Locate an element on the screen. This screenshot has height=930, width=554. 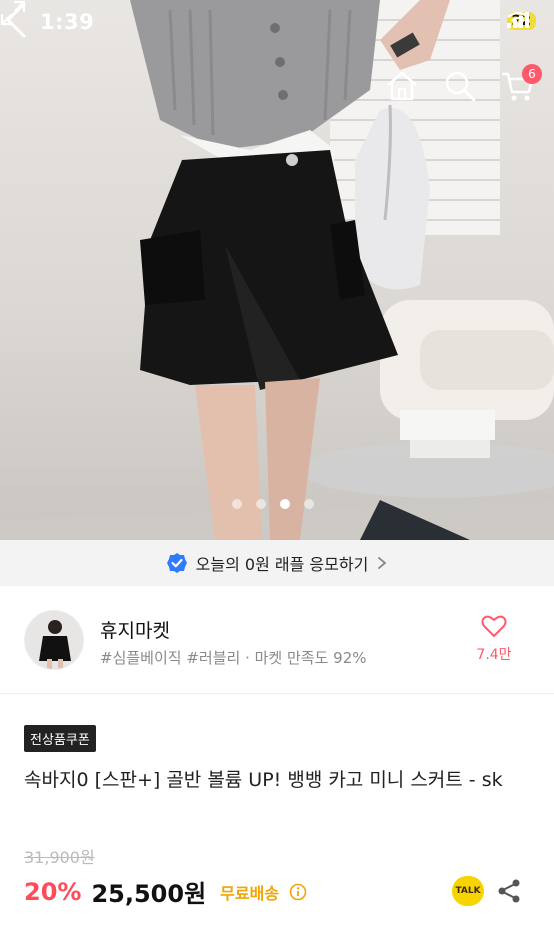
chevron-right-icon is located at coordinates (382, 563).